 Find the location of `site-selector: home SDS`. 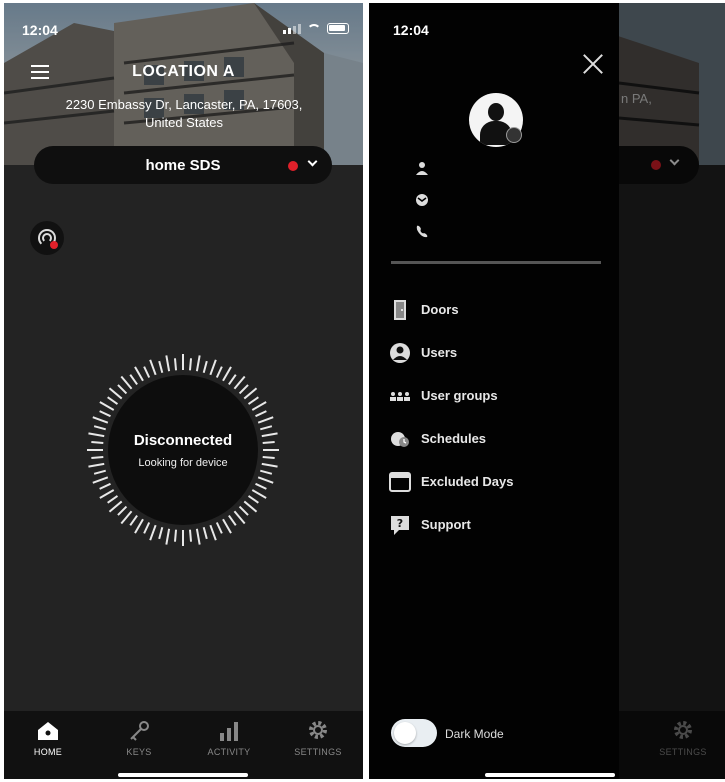

site-selector: home SDS is located at coordinates (183, 165).